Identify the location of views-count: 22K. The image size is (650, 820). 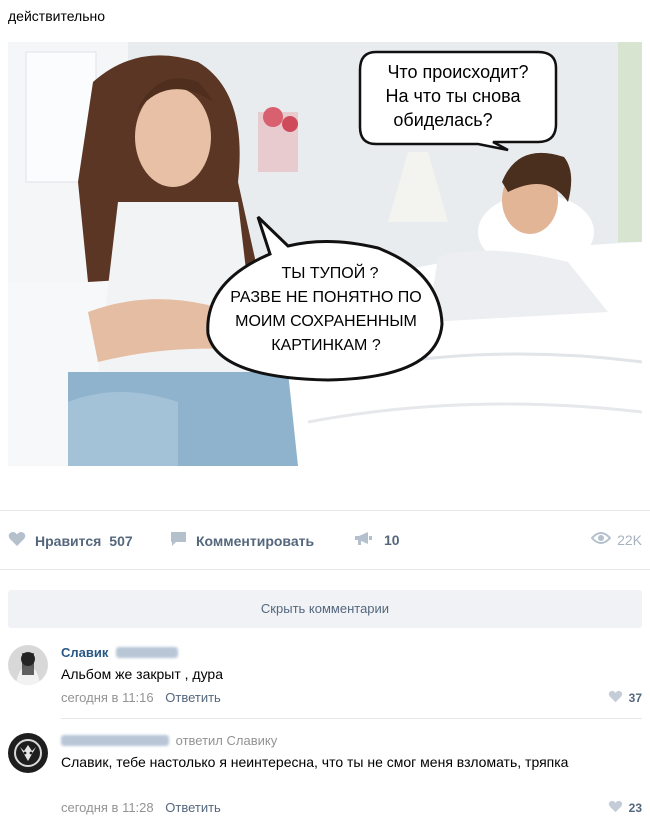
(629, 539).